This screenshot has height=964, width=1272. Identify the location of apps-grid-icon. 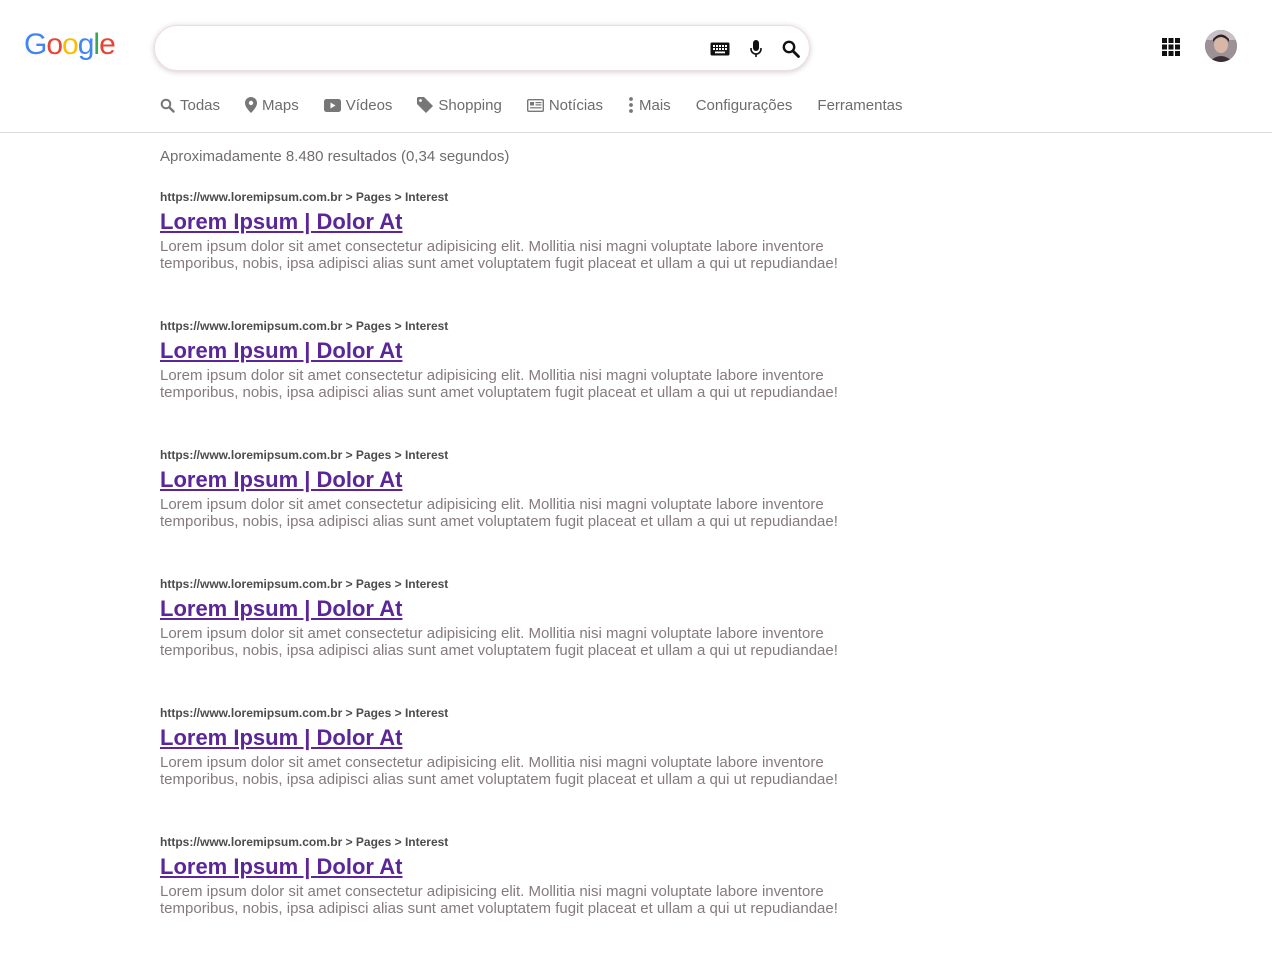
(1172, 48).